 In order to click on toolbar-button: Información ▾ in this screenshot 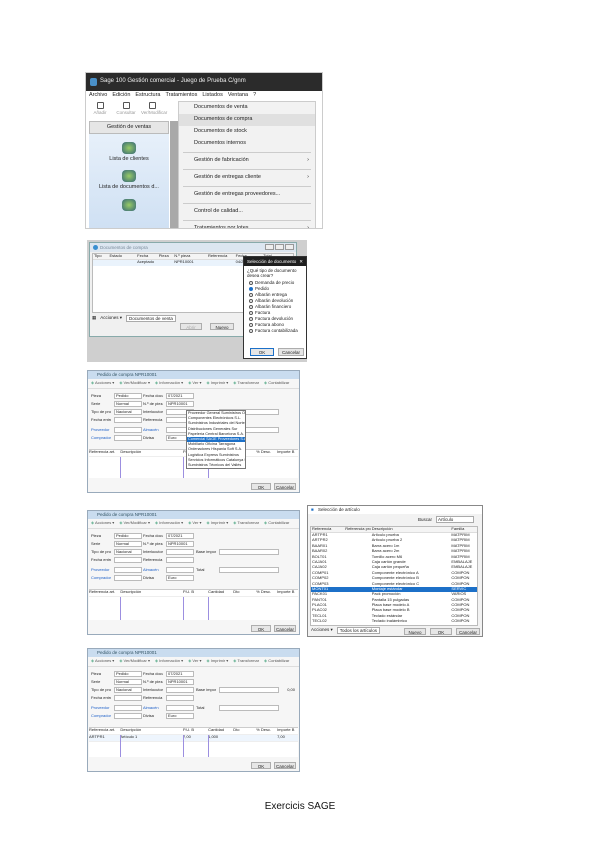, I will do `click(169, 383)`.